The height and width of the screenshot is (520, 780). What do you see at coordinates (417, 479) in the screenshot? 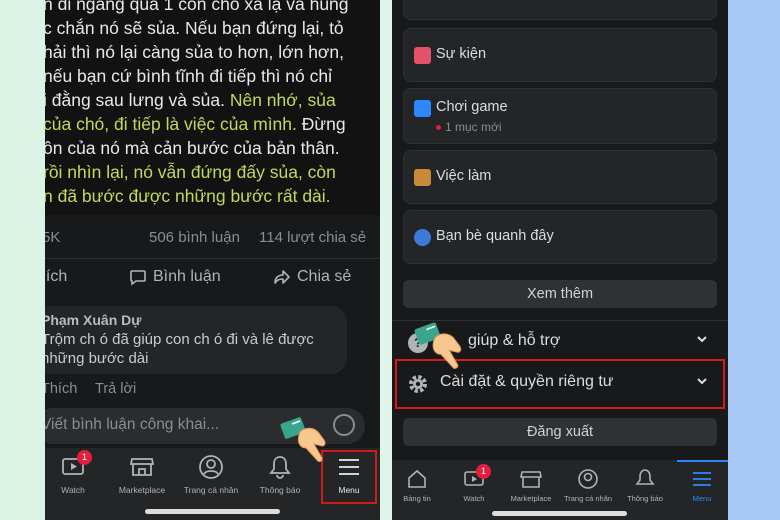
I see `home-icon` at bounding box center [417, 479].